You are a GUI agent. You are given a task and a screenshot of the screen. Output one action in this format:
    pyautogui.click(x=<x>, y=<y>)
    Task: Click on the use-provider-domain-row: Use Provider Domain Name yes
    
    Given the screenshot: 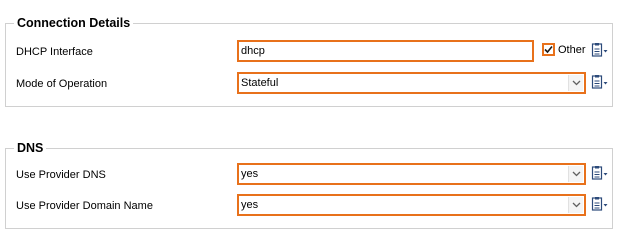 What is the action you would take?
    pyautogui.click(x=309, y=206)
    